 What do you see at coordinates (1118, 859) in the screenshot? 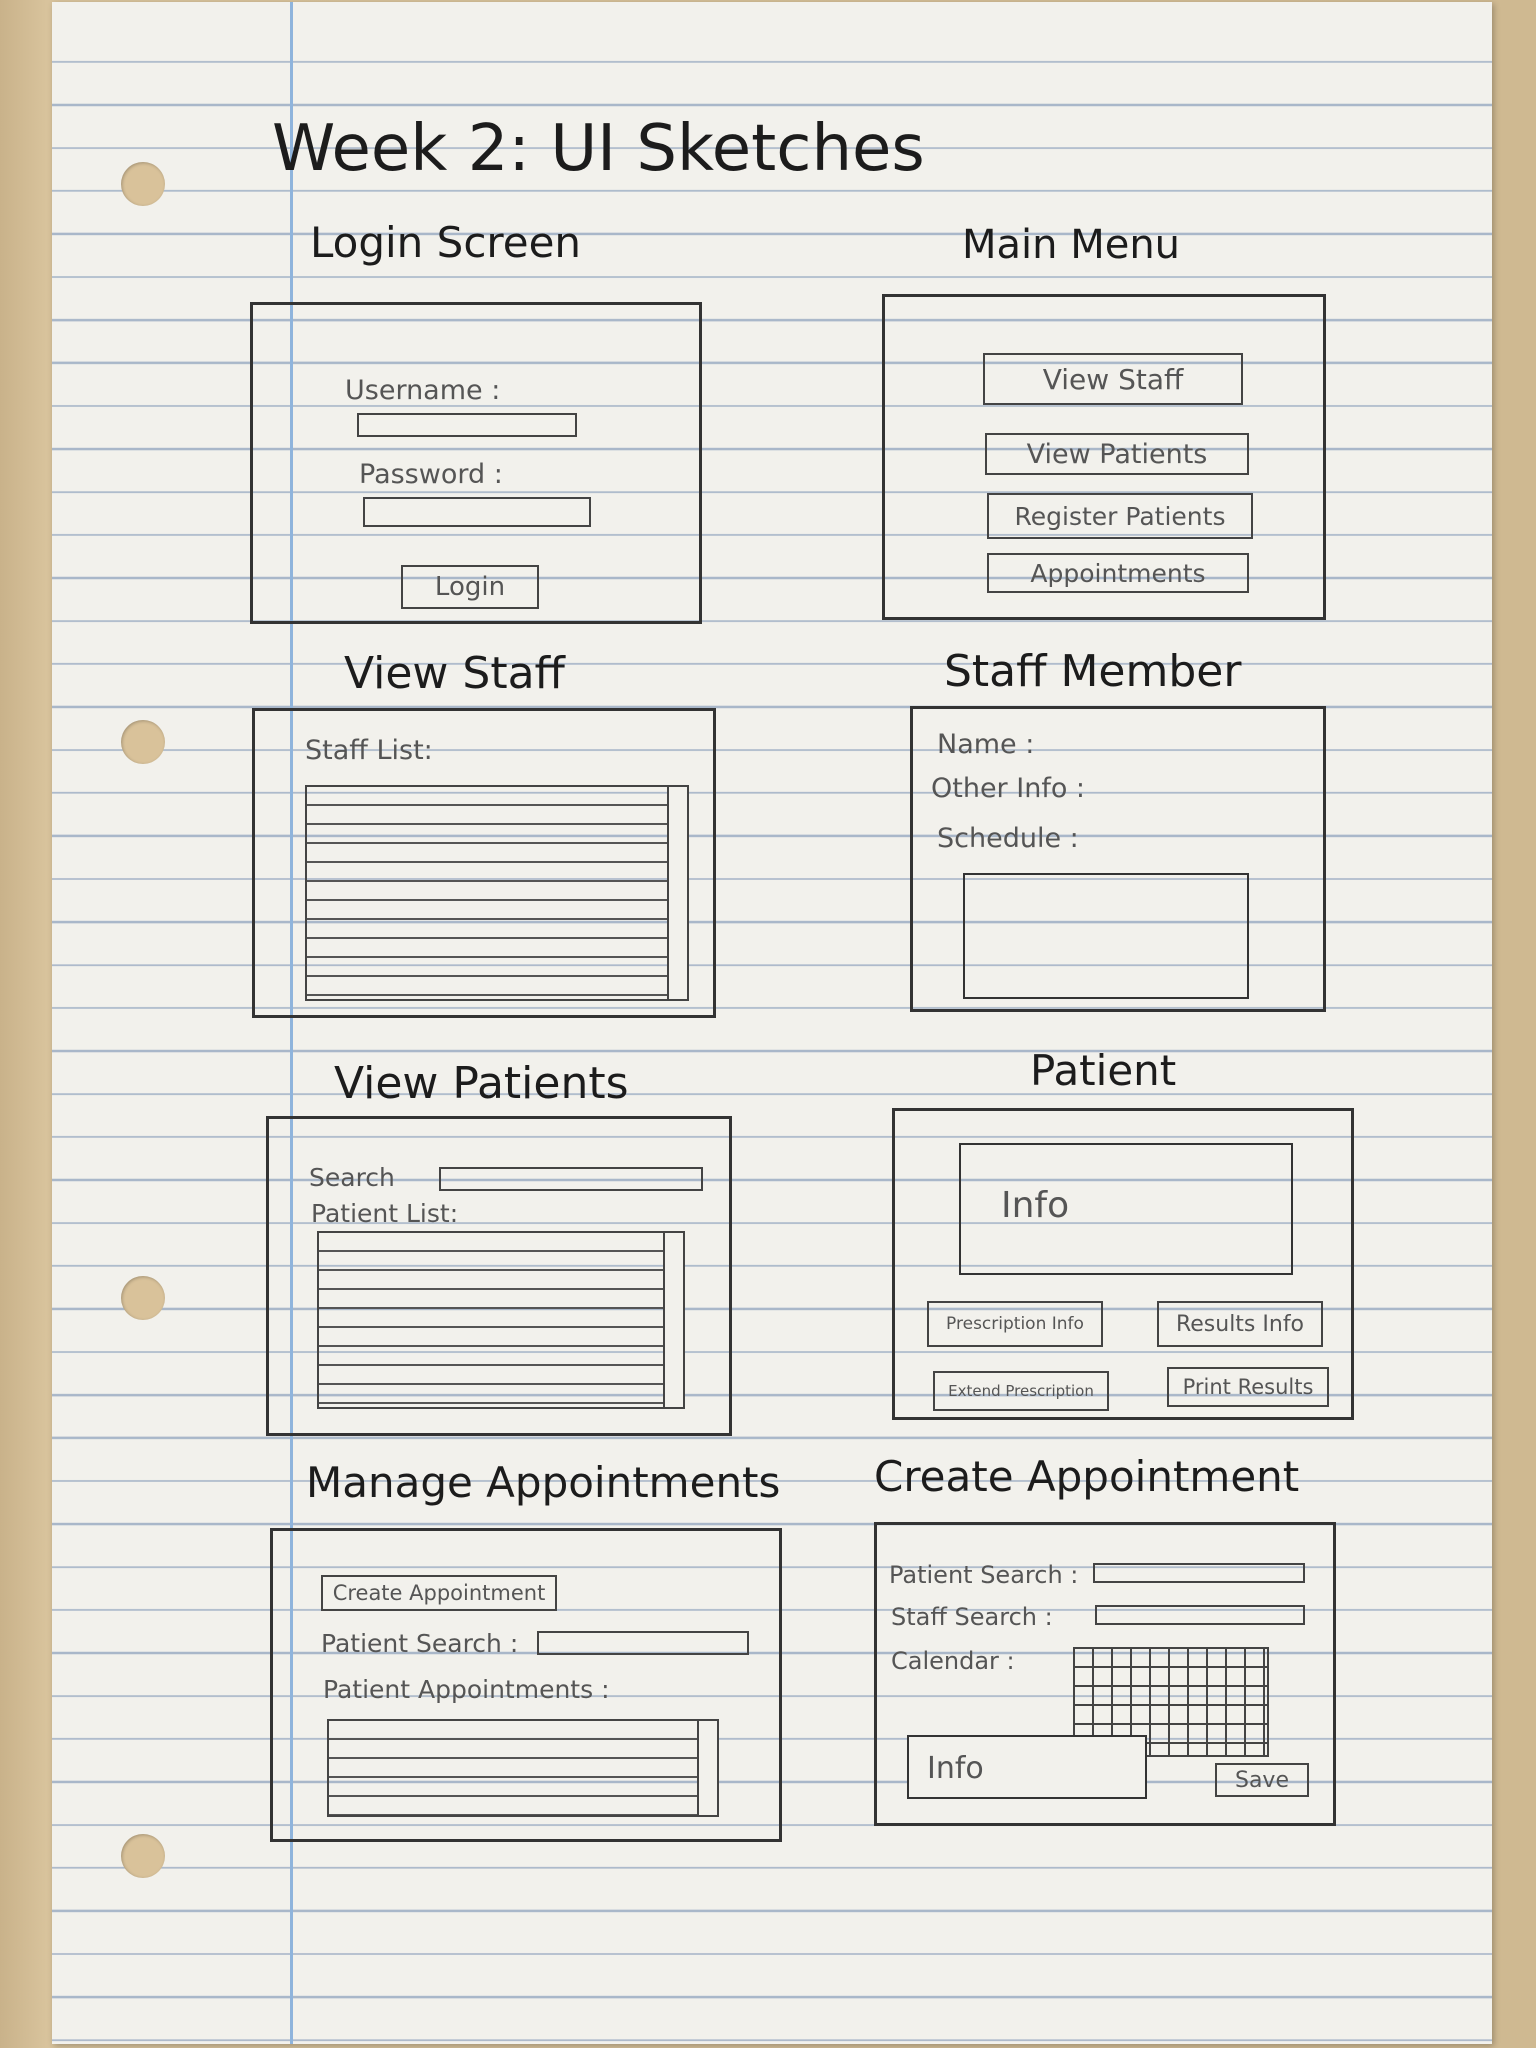
I see `staff-member-frame: Name : Other Info : Schedule :` at bounding box center [1118, 859].